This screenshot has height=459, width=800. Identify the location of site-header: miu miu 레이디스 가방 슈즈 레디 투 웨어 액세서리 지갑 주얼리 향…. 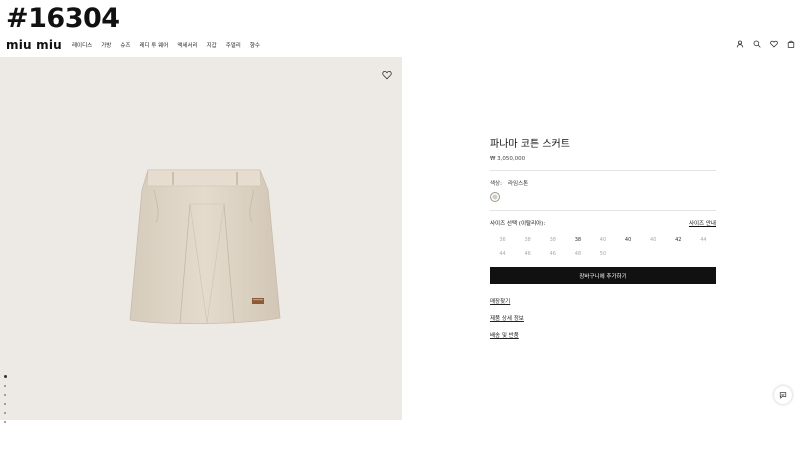
(400, 46).